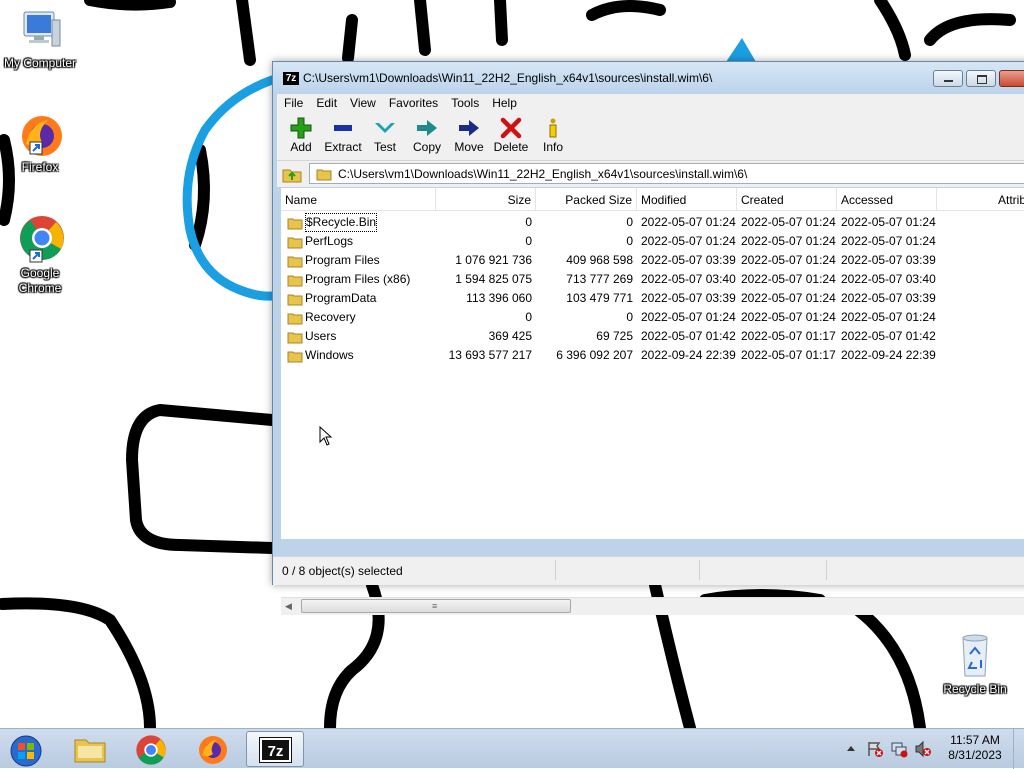 The width and height of the screenshot is (1024, 769). Describe the element at coordinates (427, 128) in the screenshot. I see `copy-icon` at that location.